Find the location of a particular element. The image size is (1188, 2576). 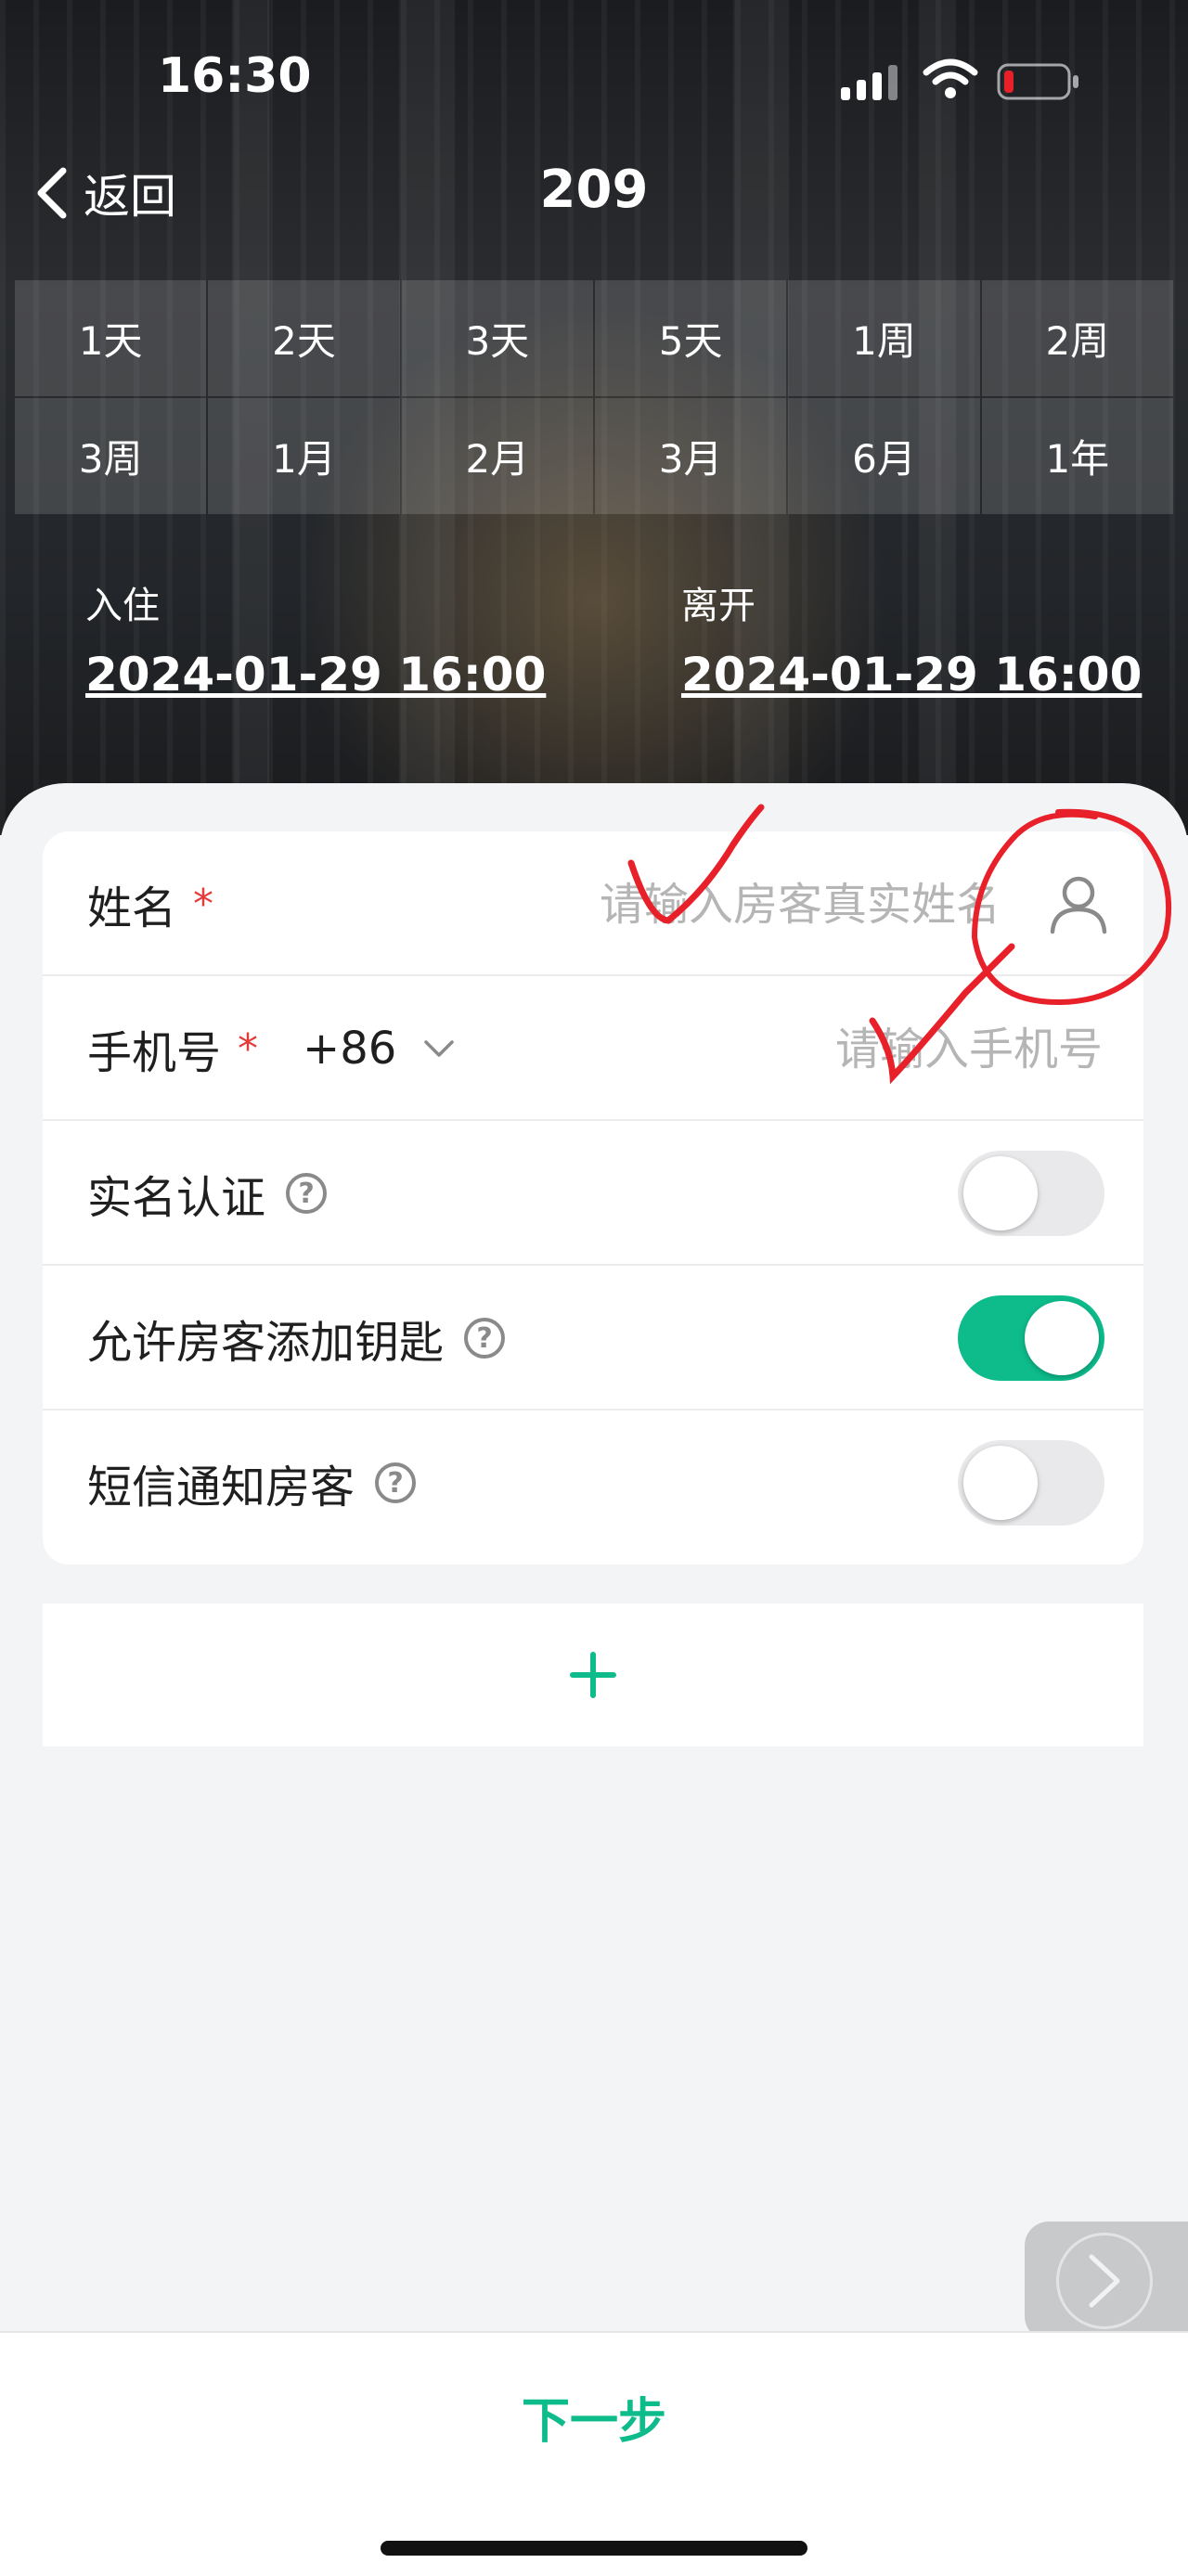

country-code-select: +86 is located at coordinates (379, 1048).